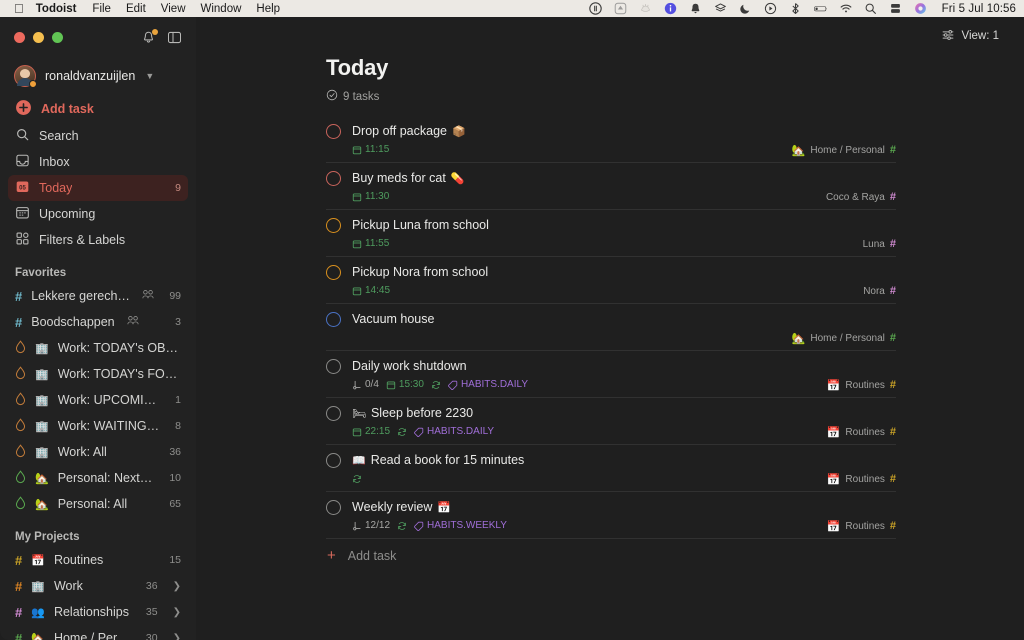 The image size is (1024, 640). What do you see at coordinates (611, 233) in the screenshot?
I see `task-row: Pickup Luna from school 11:55 Luna #` at bounding box center [611, 233].